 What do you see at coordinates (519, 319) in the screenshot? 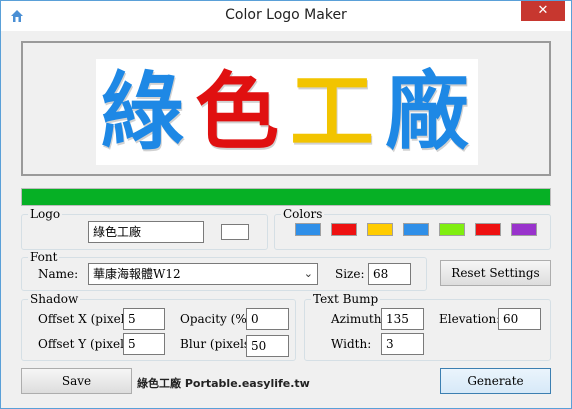
I see `elevation-input: 60` at bounding box center [519, 319].